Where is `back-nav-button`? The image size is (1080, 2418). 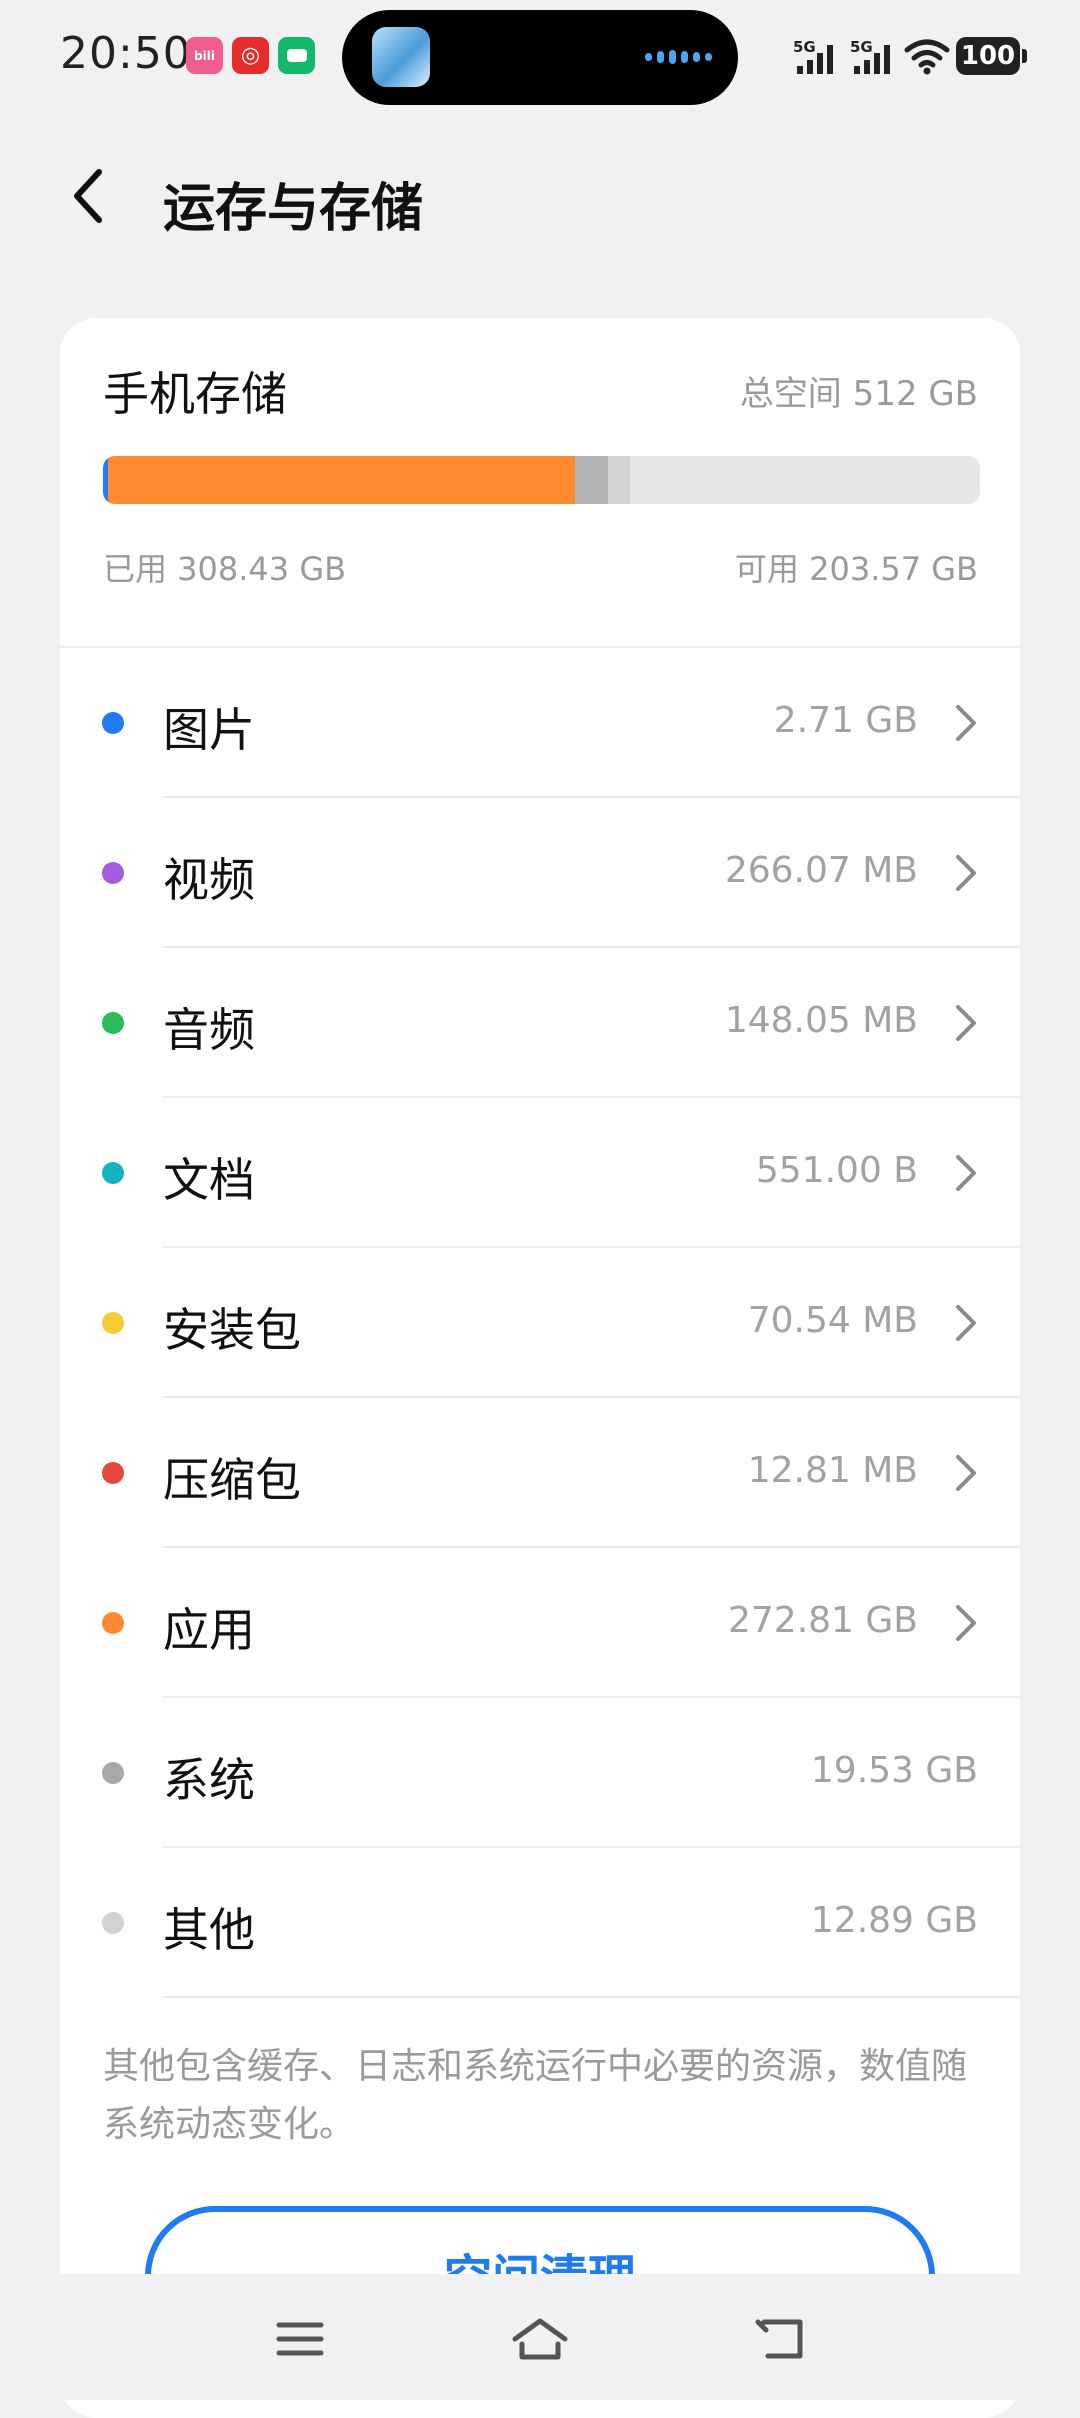
back-nav-button is located at coordinates (781, 2339).